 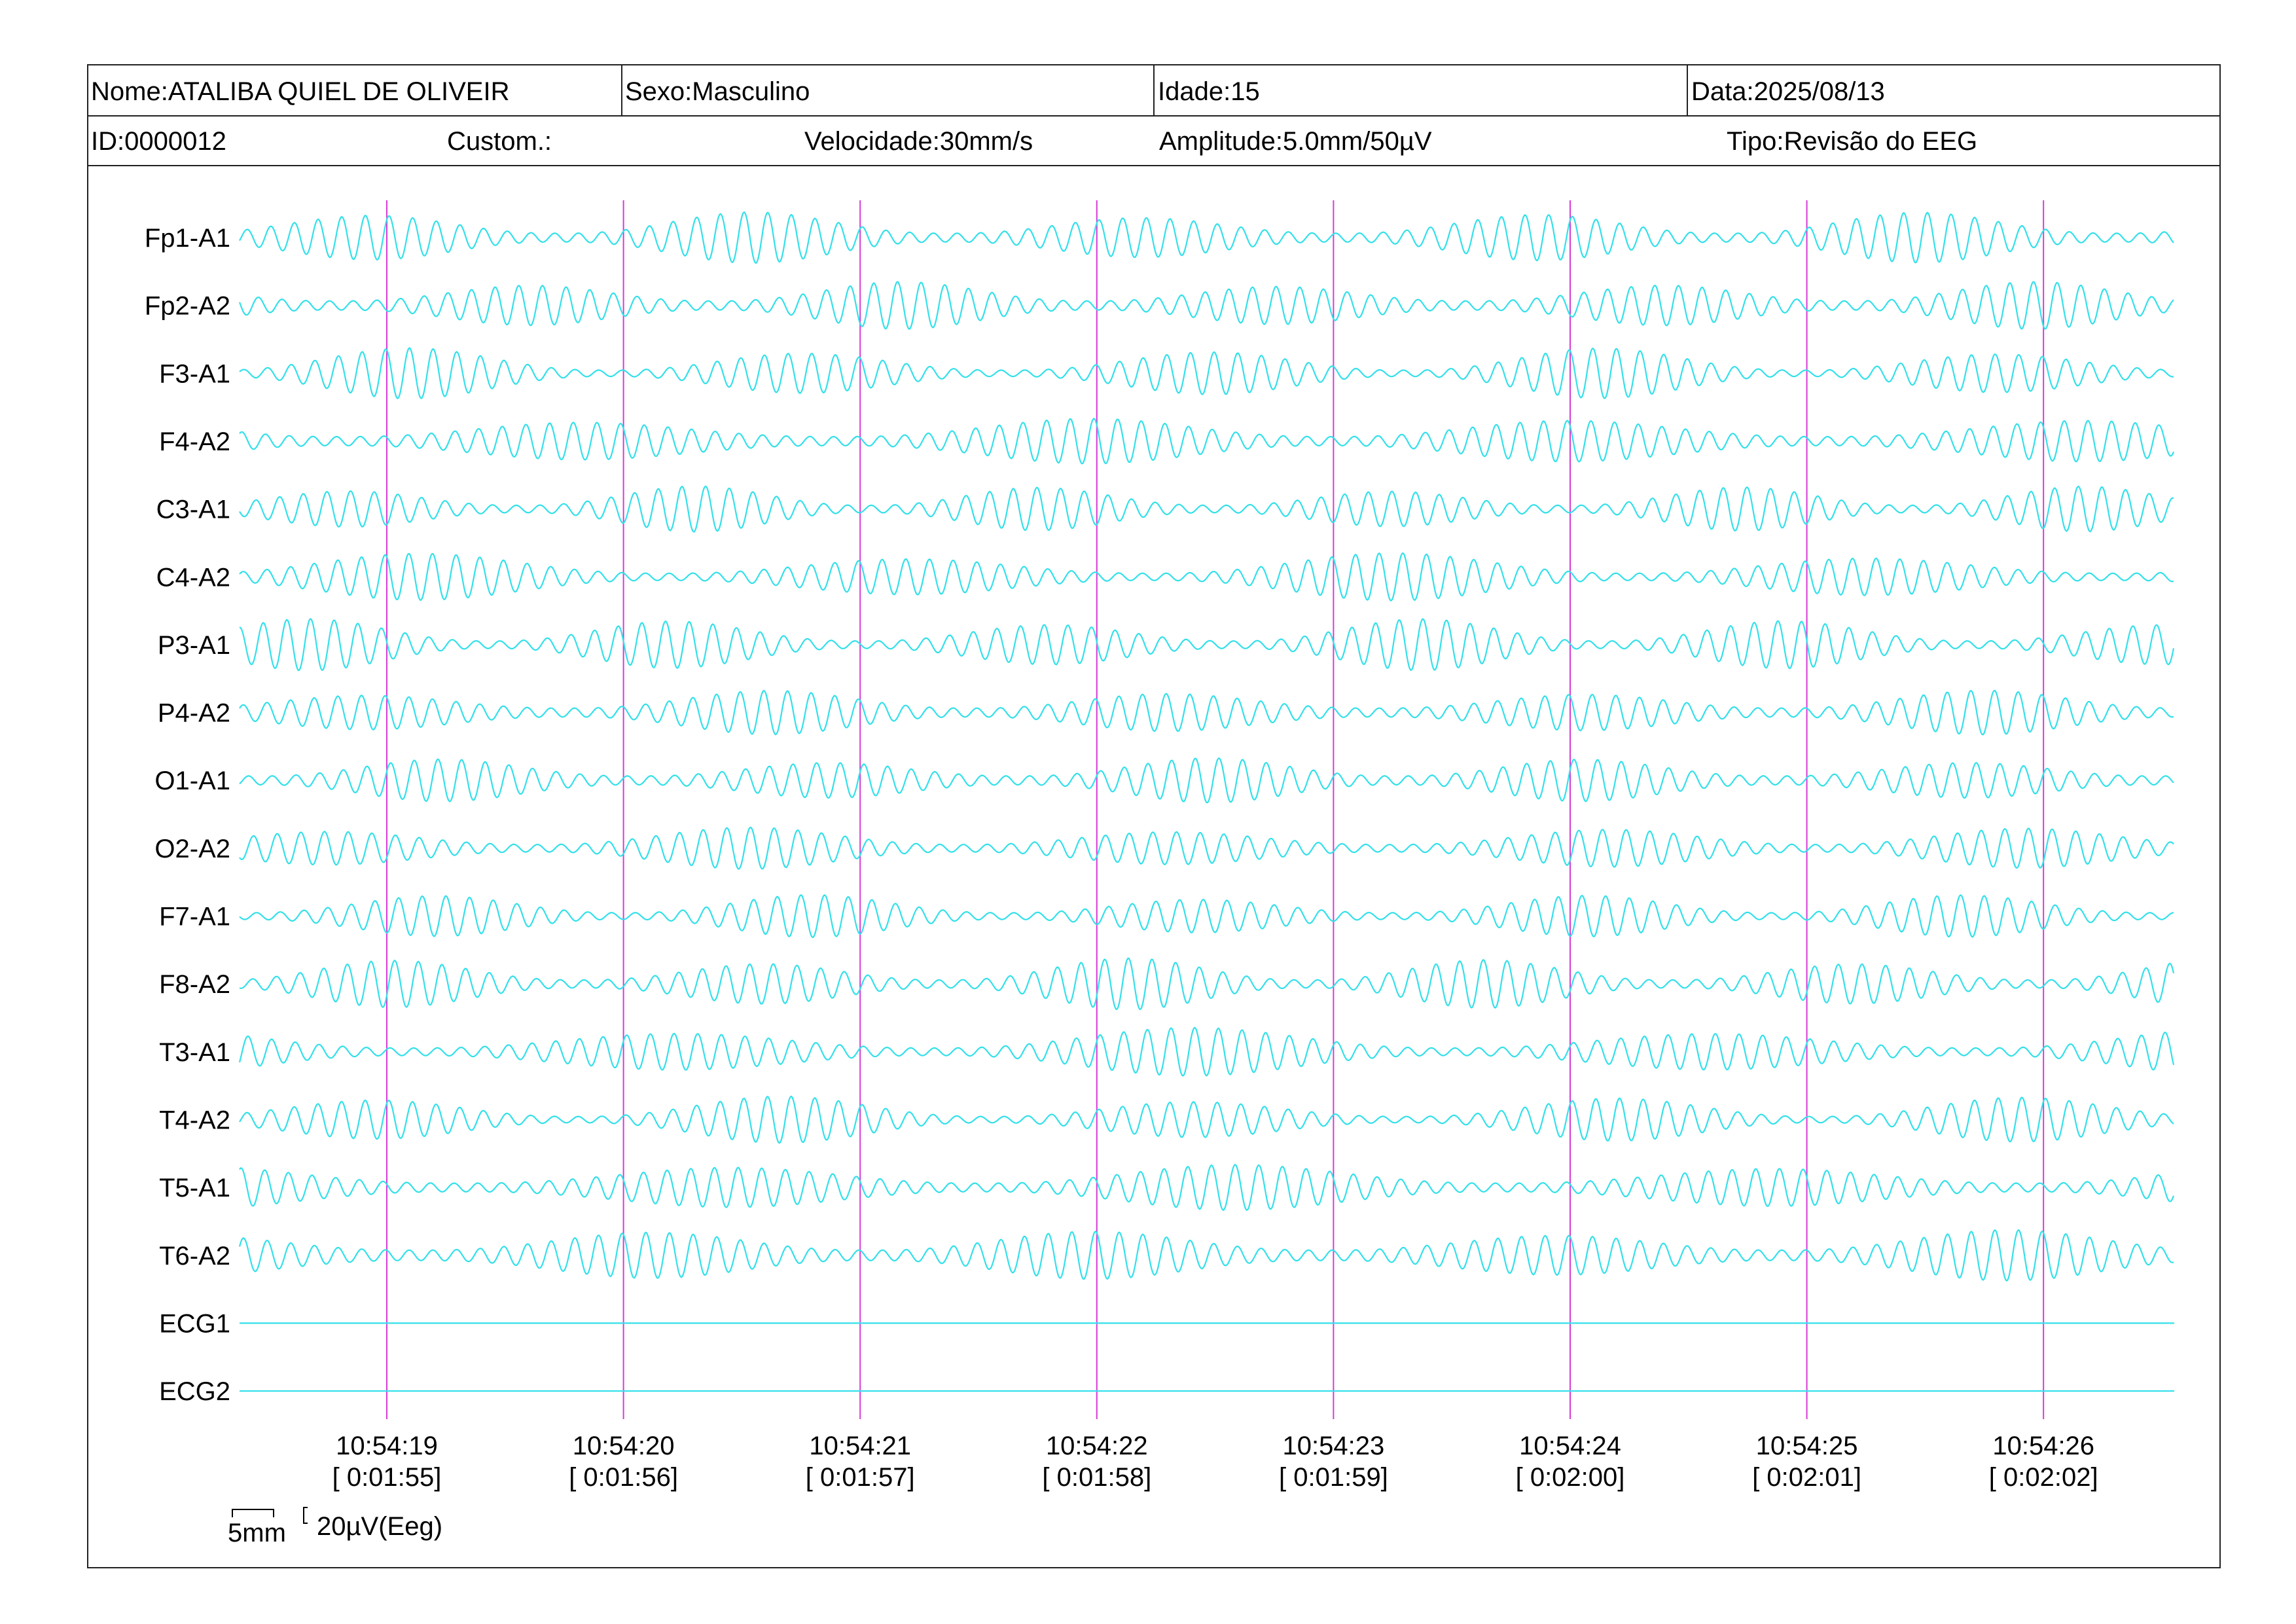 I want to click on time-marker-clock: 10:54:21, so click(x=860, y=1446).